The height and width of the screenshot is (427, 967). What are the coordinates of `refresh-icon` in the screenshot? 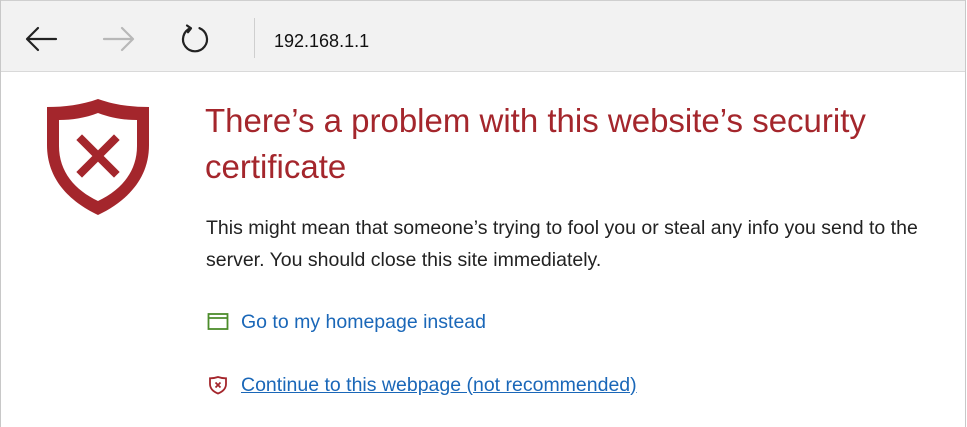 It's located at (195, 38).